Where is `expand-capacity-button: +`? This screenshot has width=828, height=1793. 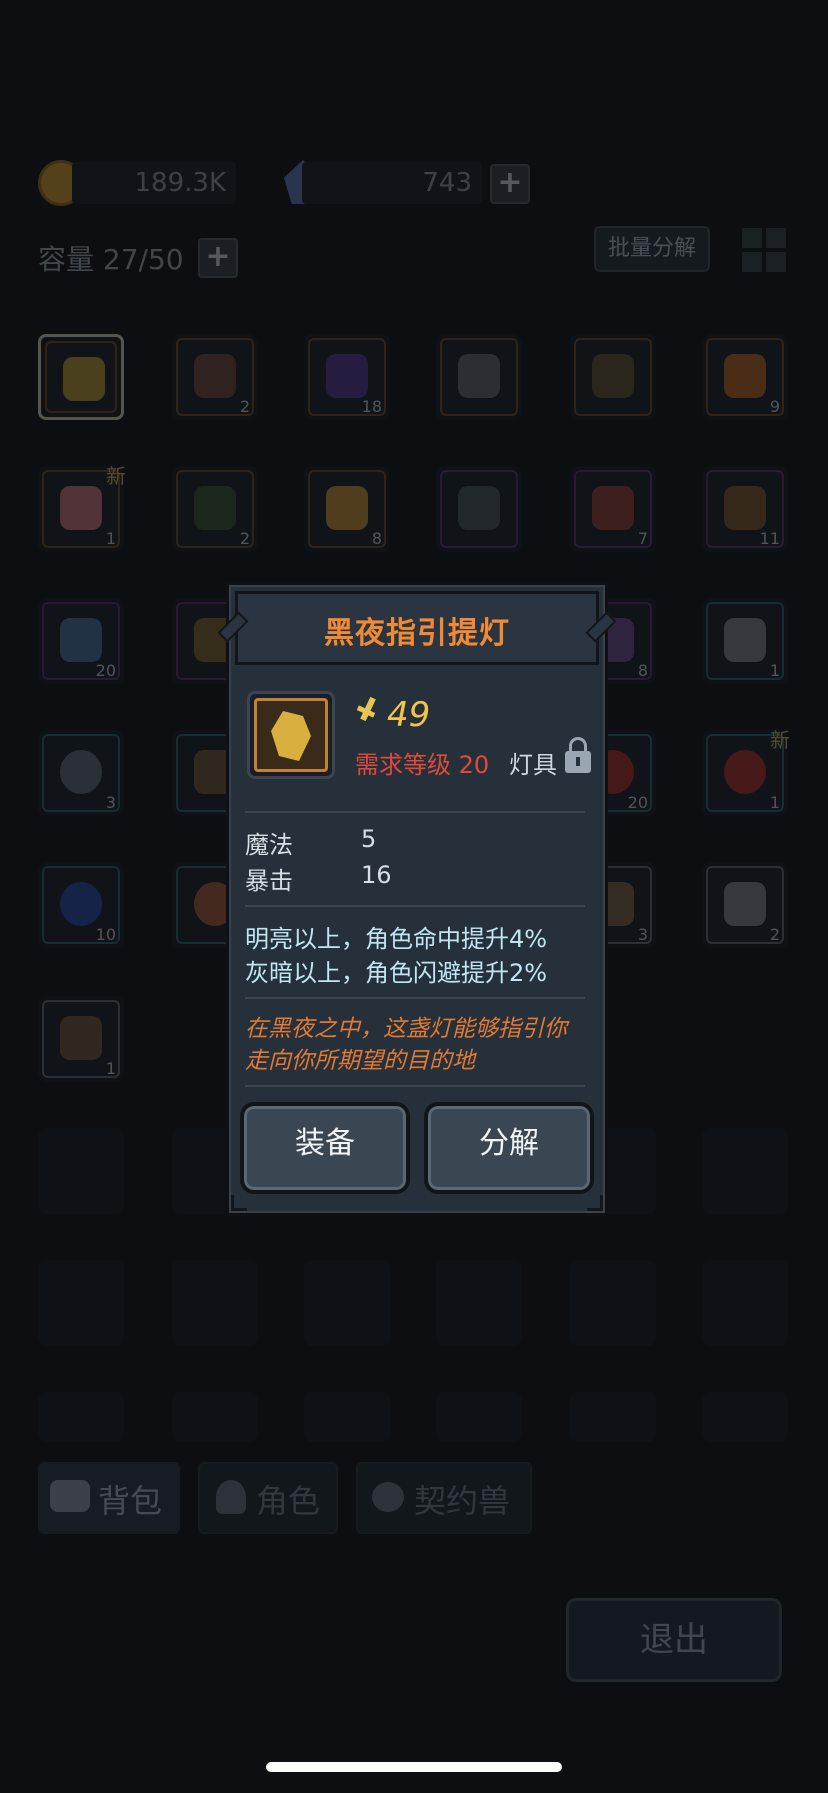 expand-capacity-button: + is located at coordinates (218, 258).